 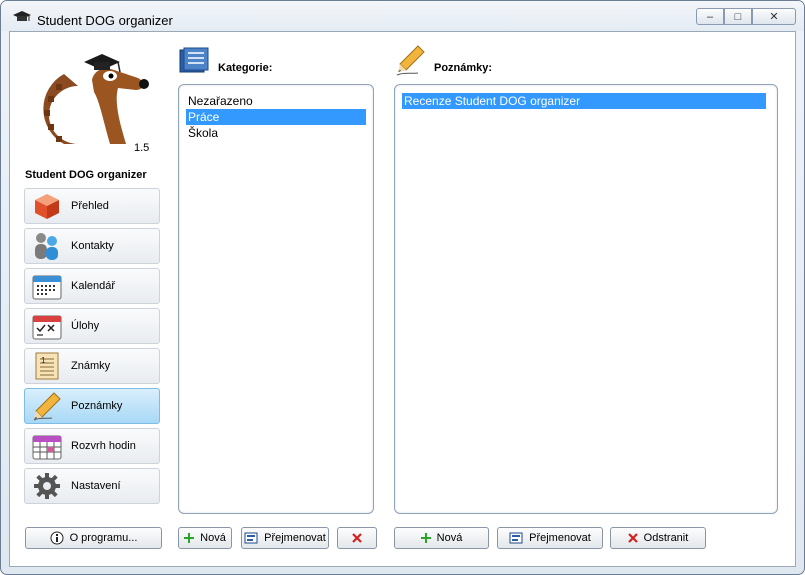 I want to click on sidebar-item-label: Známky, so click(x=91, y=366).